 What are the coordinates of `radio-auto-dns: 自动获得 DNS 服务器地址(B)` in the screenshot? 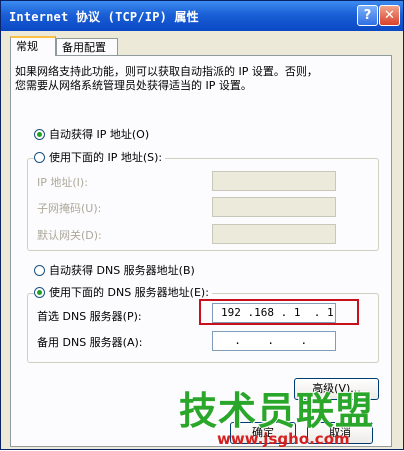 It's located at (114, 271).